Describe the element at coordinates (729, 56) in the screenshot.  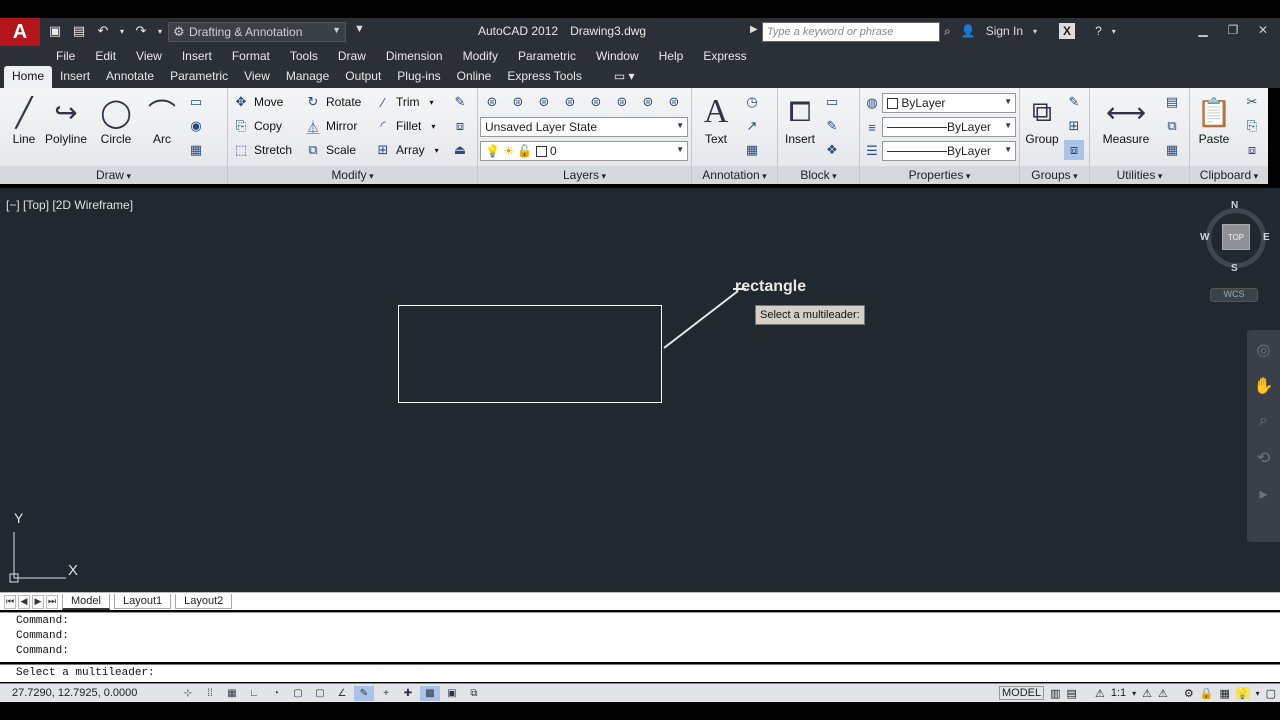
I see `menu-express: Express` at that location.